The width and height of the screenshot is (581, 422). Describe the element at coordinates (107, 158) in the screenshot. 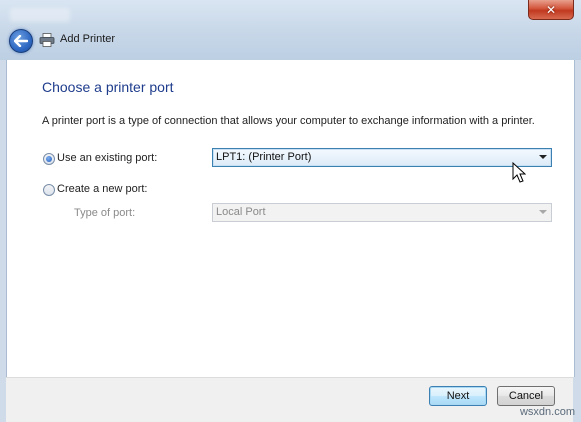

I see `use-existing-port-label: Use an existing port:` at that location.